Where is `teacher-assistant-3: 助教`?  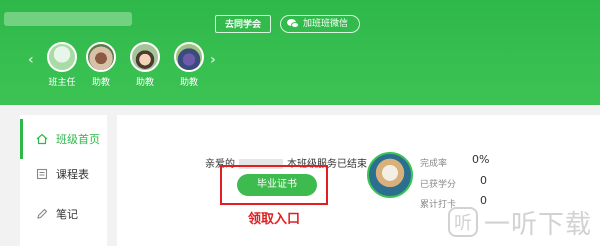
teacher-assistant-3: 助教 is located at coordinates (189, 65).